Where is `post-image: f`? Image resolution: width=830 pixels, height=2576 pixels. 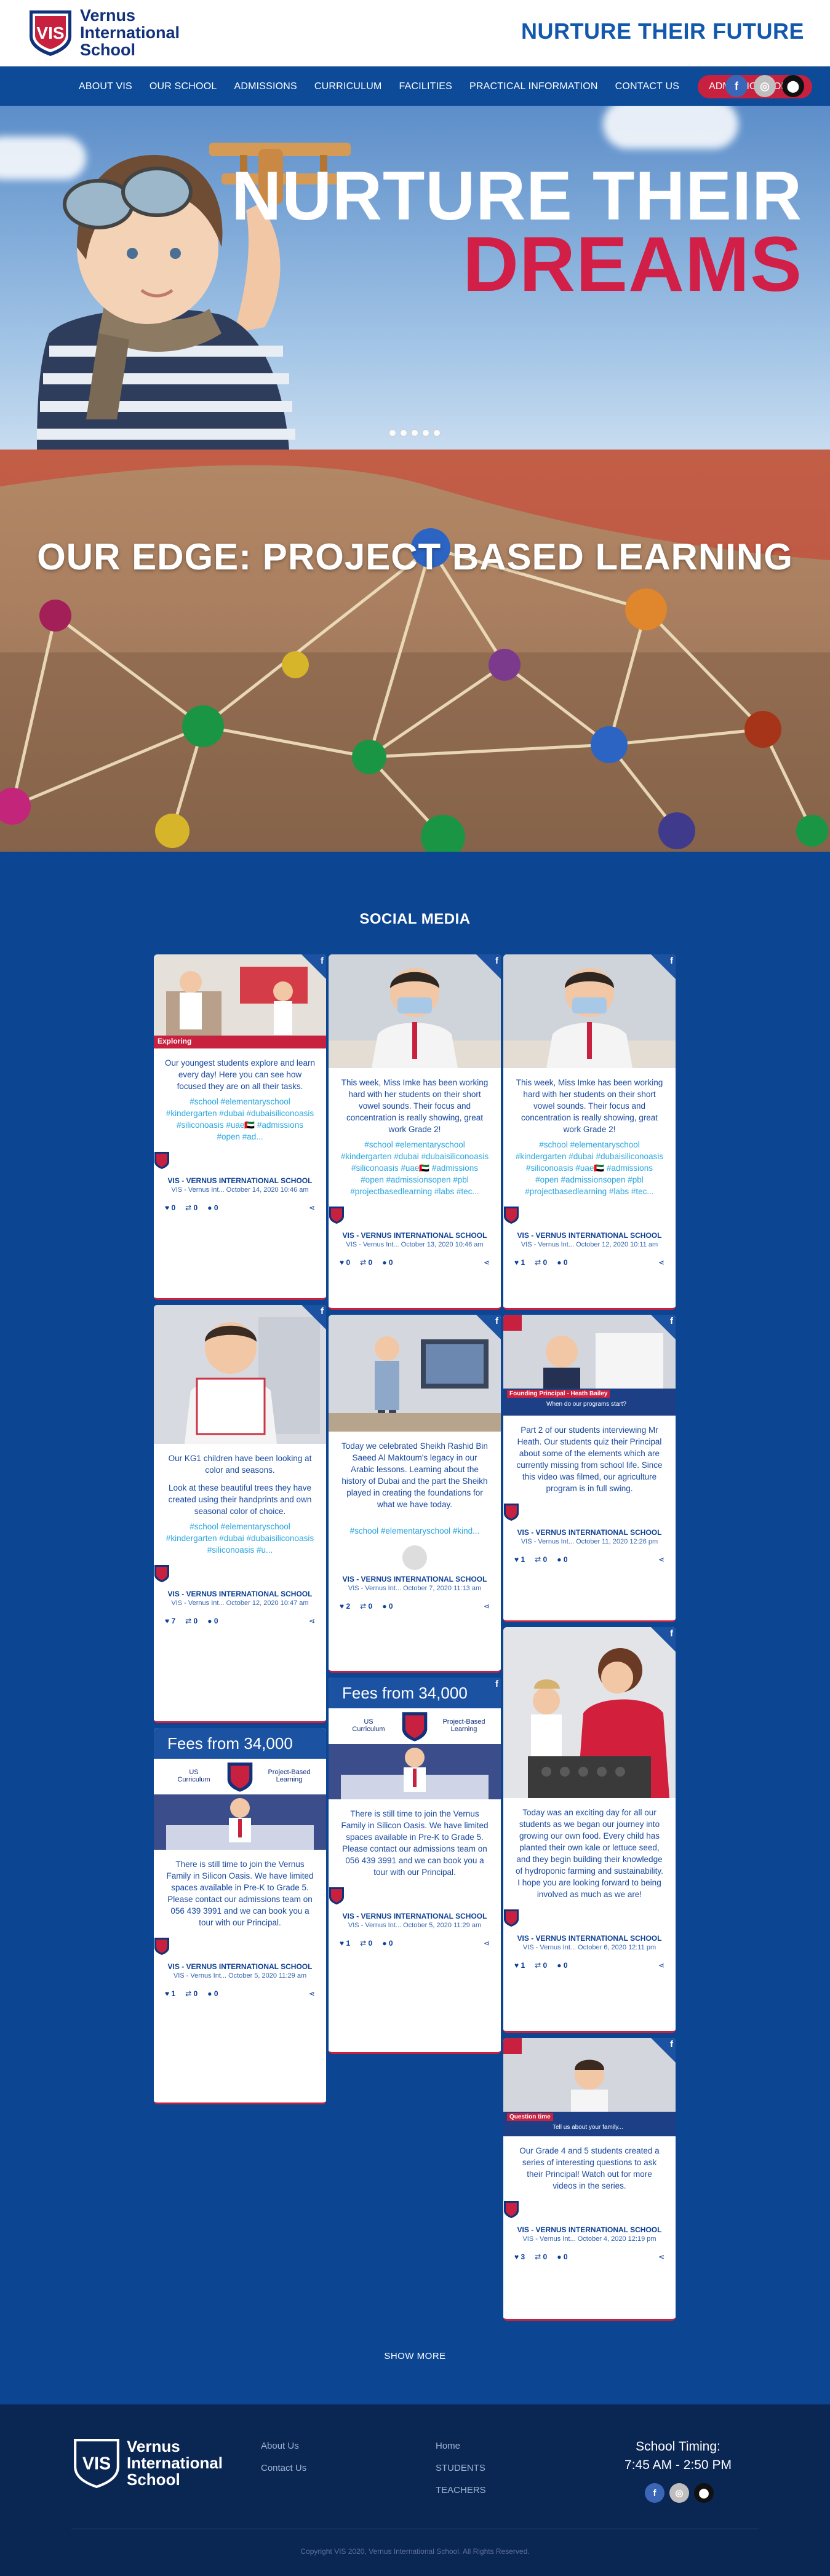
post-image: f is located at coordinates (415, 1374).